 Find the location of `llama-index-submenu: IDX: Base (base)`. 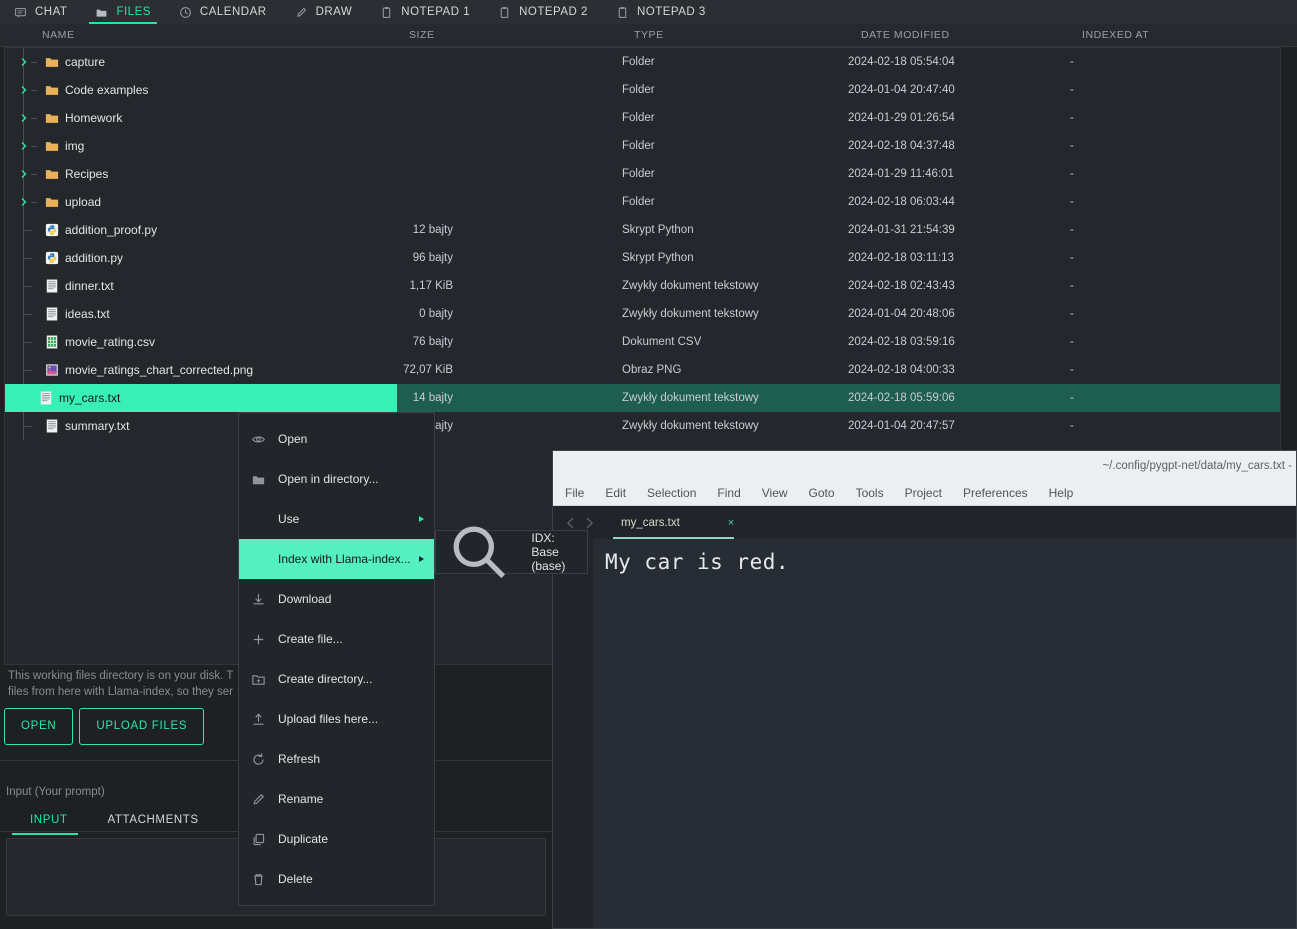

llama-index-submenu: IDX: Base (base) is located at coordinates (511, 552).